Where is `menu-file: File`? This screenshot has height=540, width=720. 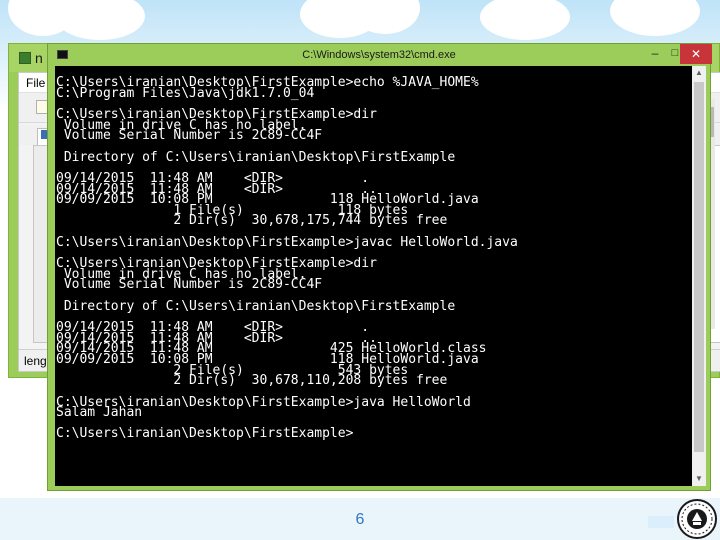 menu-file: File is located at coordinates (35, 83).